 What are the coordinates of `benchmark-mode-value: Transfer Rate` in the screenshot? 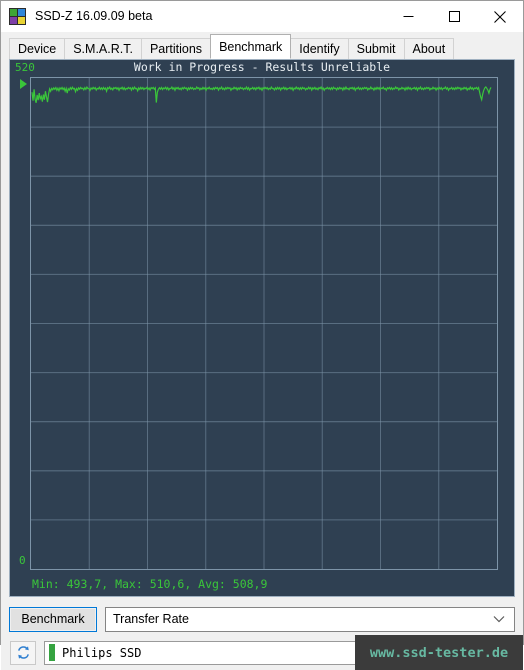 It's located at (151, 619).